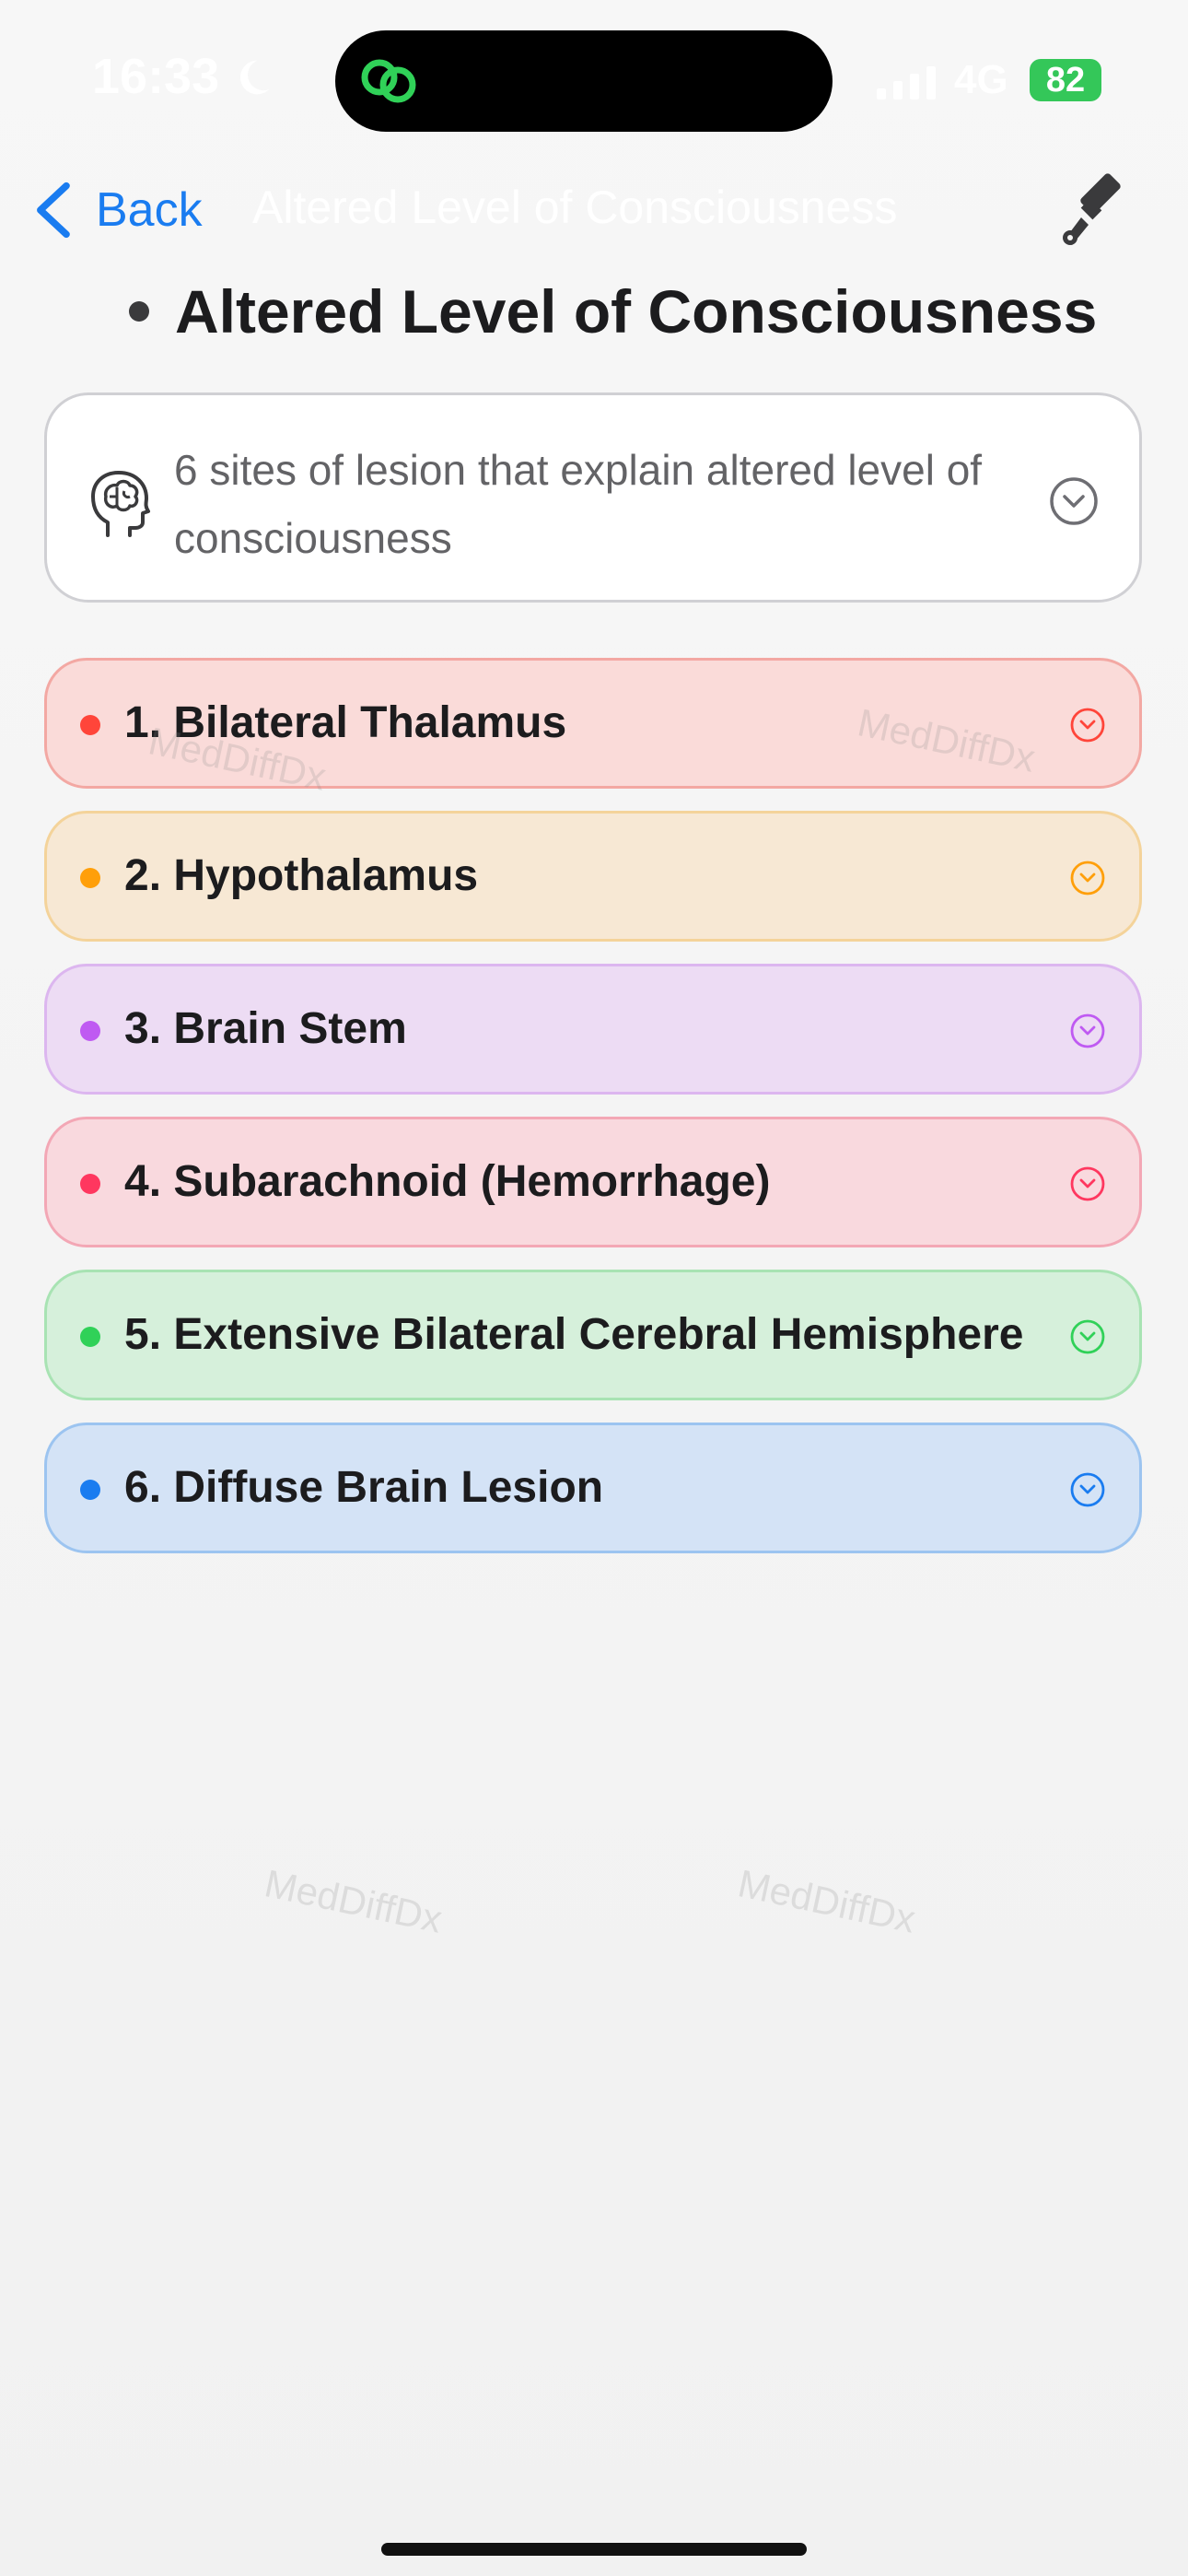 The height and width of the screenshot is (2576, 1188). I want to click on list-item: 4. Subarachnoid (Hemorrhage), so click(593, 1182).